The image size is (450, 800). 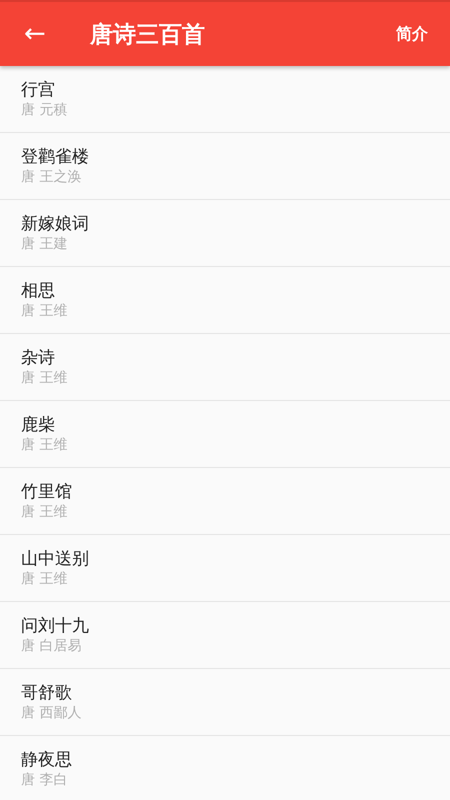 I want to click on poem-title: 山中送别, so click(x=55, y=559).